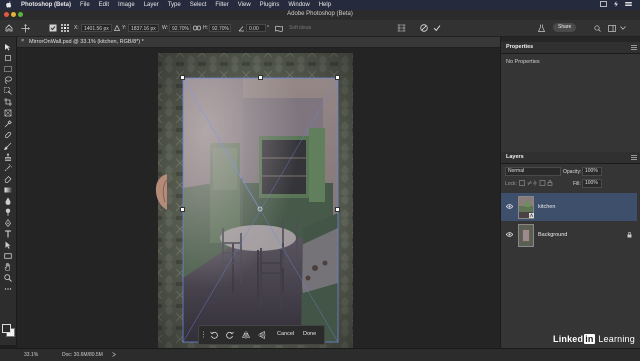 The height and width of the screenshot is (361, 640). What do you see at coordinates (8, 267) in the screenshot?
I see `hand-tool-icon` at bounding box center [8, 267].